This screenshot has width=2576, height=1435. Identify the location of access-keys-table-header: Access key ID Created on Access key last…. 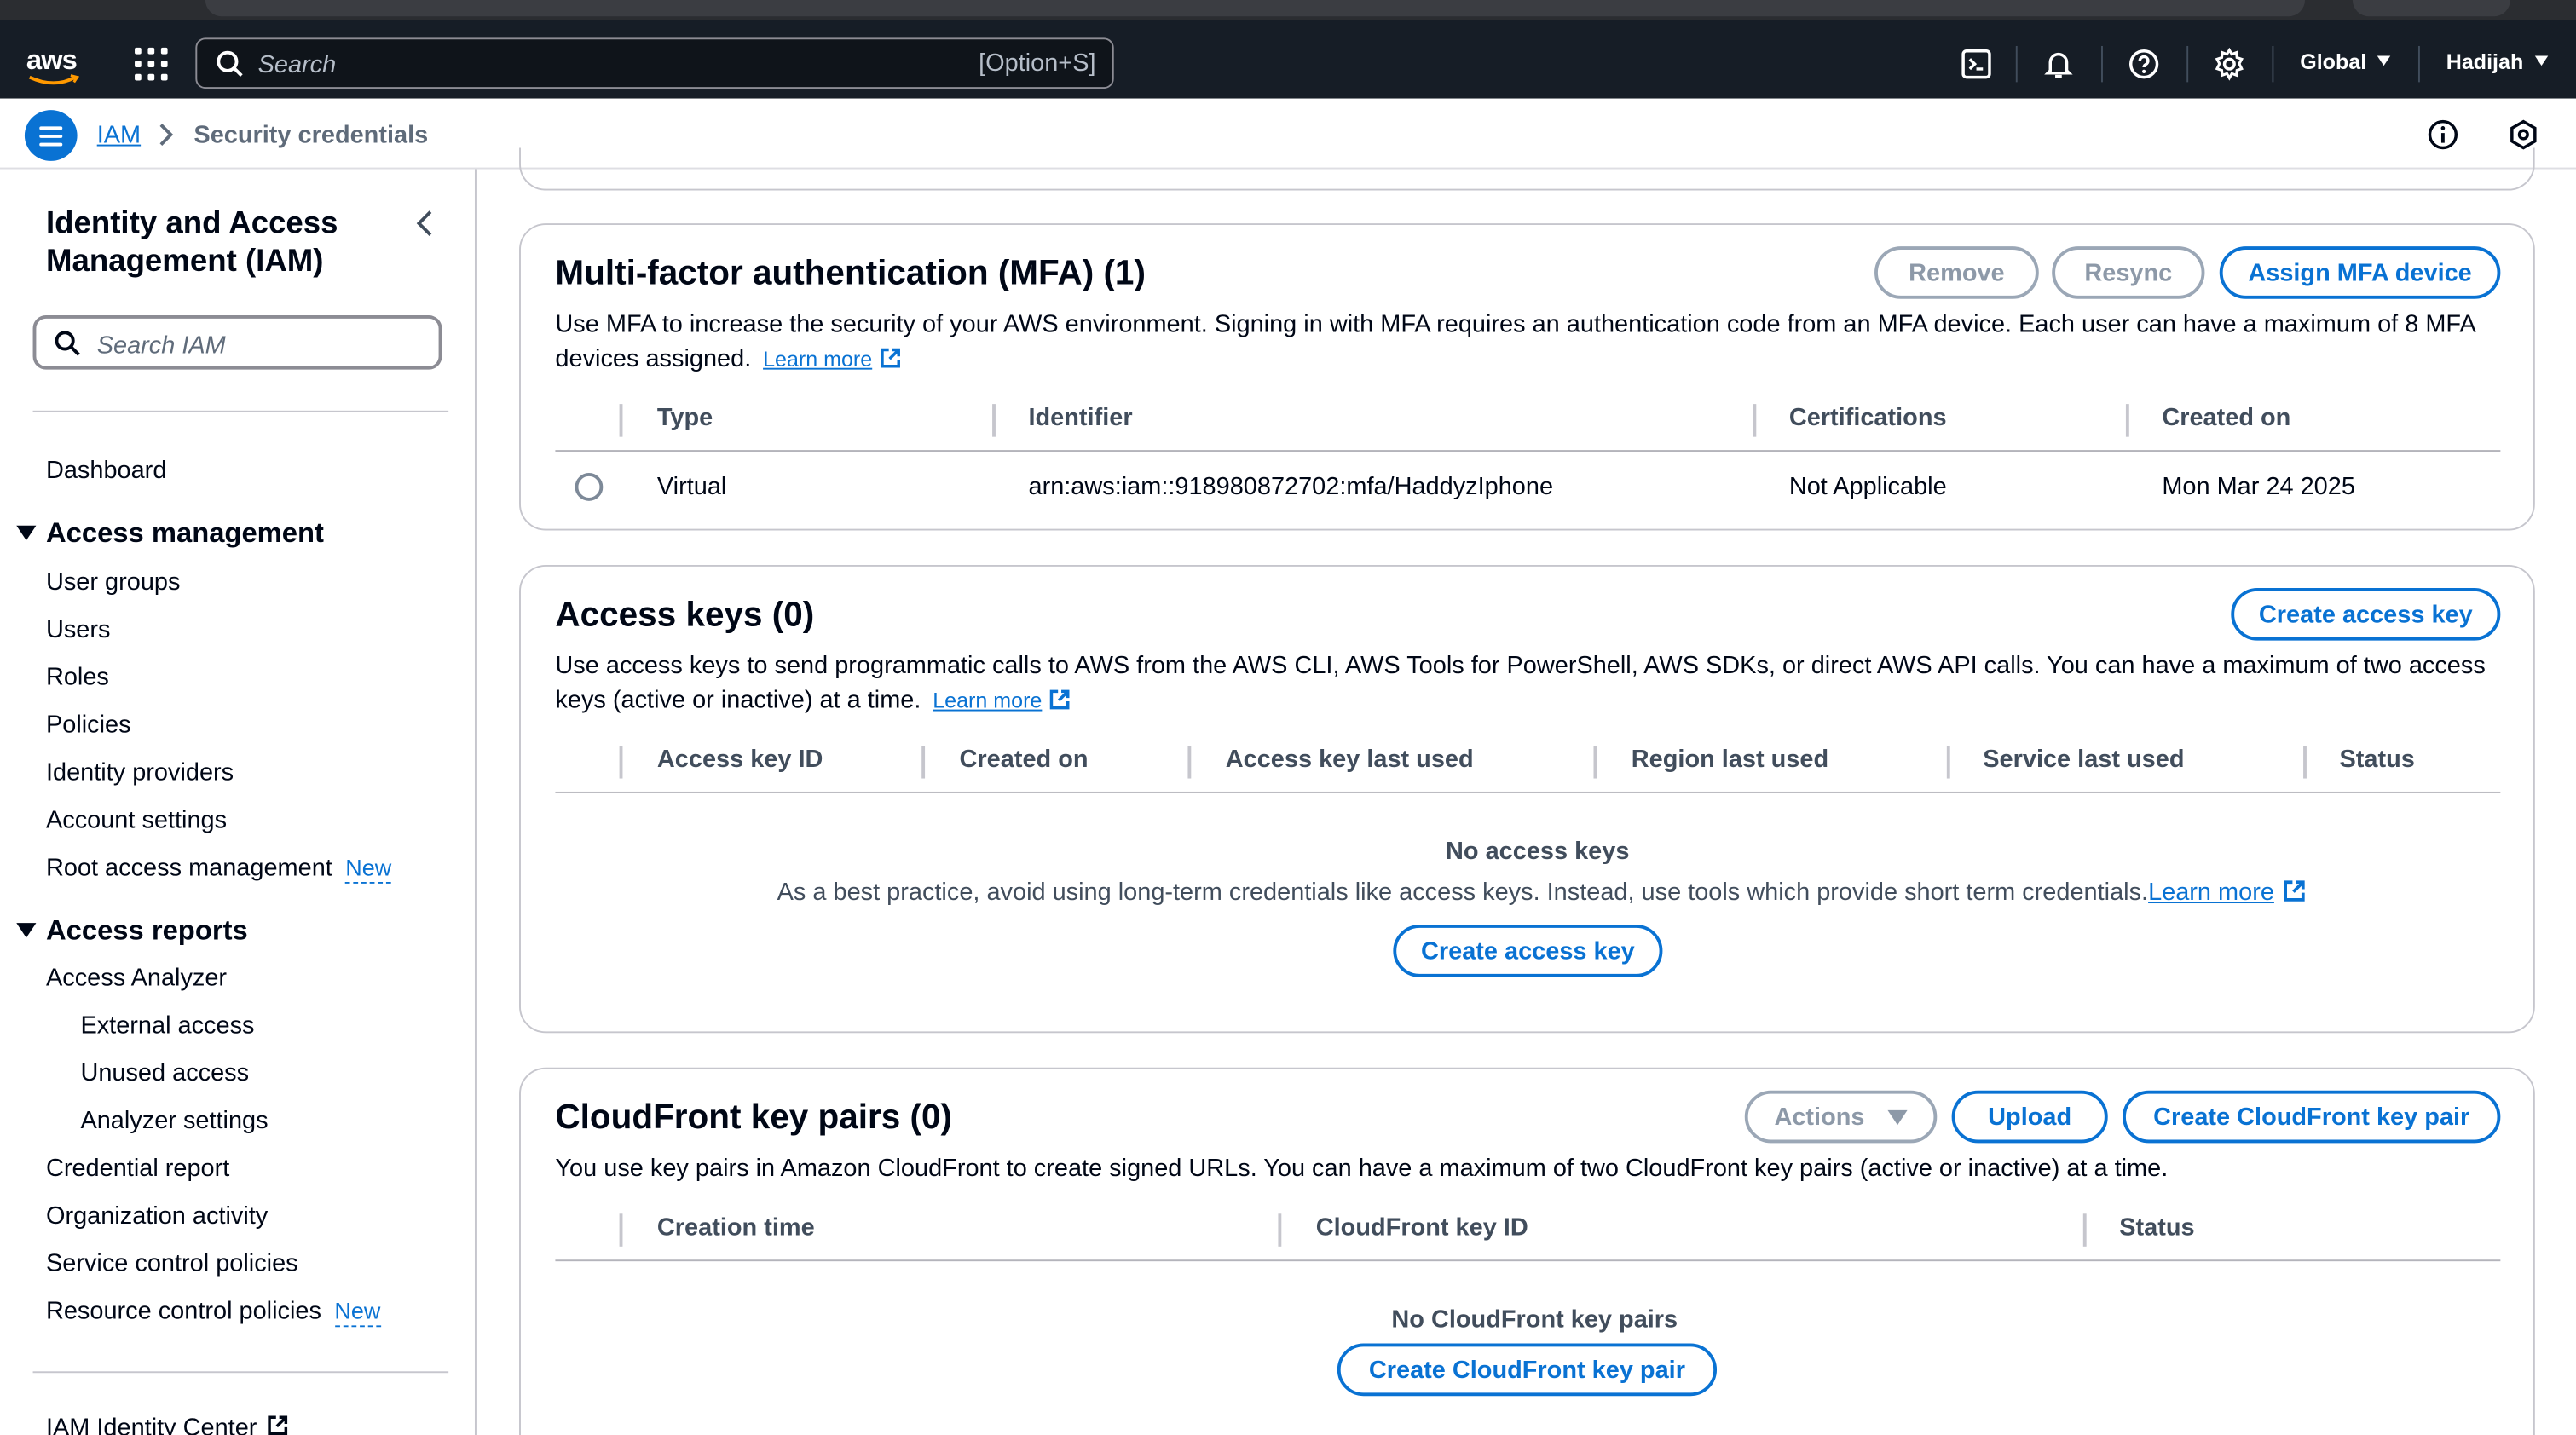
(1528, 762).